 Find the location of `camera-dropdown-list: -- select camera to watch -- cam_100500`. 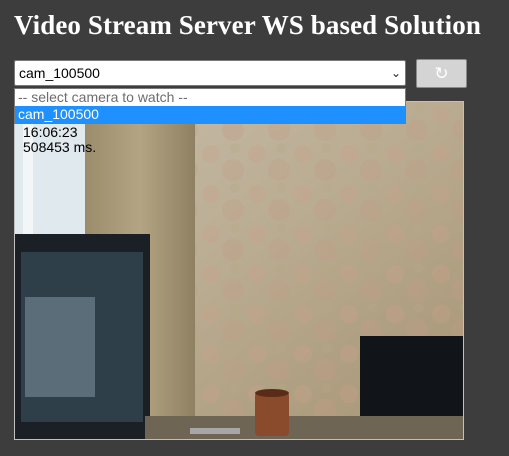

camera-dropdown-list: -- select camera to watch -- cam_100500 is located at coordinates (210, 106).